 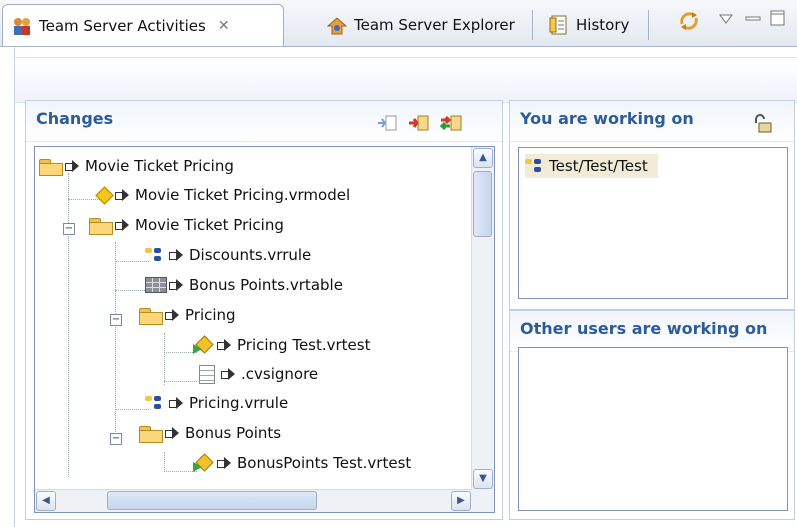 I want to click on tree-item: Movie Ticket Pricing.vrmodel, so click(x=222, y=195).